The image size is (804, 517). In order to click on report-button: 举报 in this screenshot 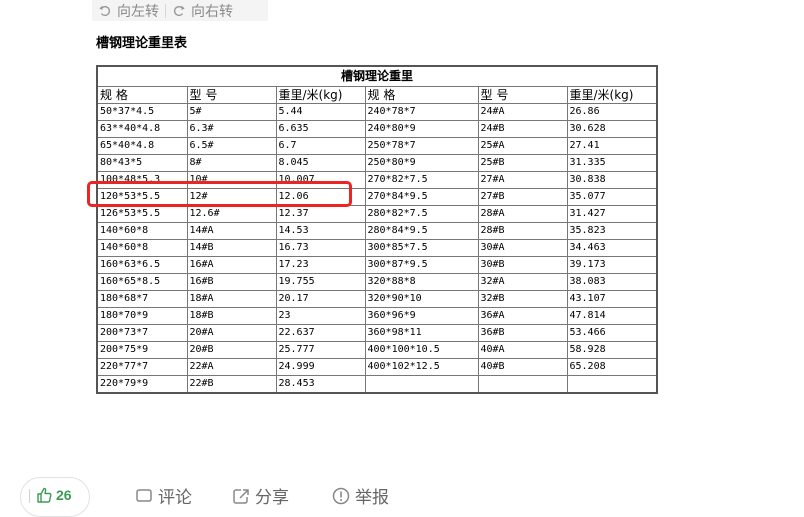, I will do `click(360, 495)`.